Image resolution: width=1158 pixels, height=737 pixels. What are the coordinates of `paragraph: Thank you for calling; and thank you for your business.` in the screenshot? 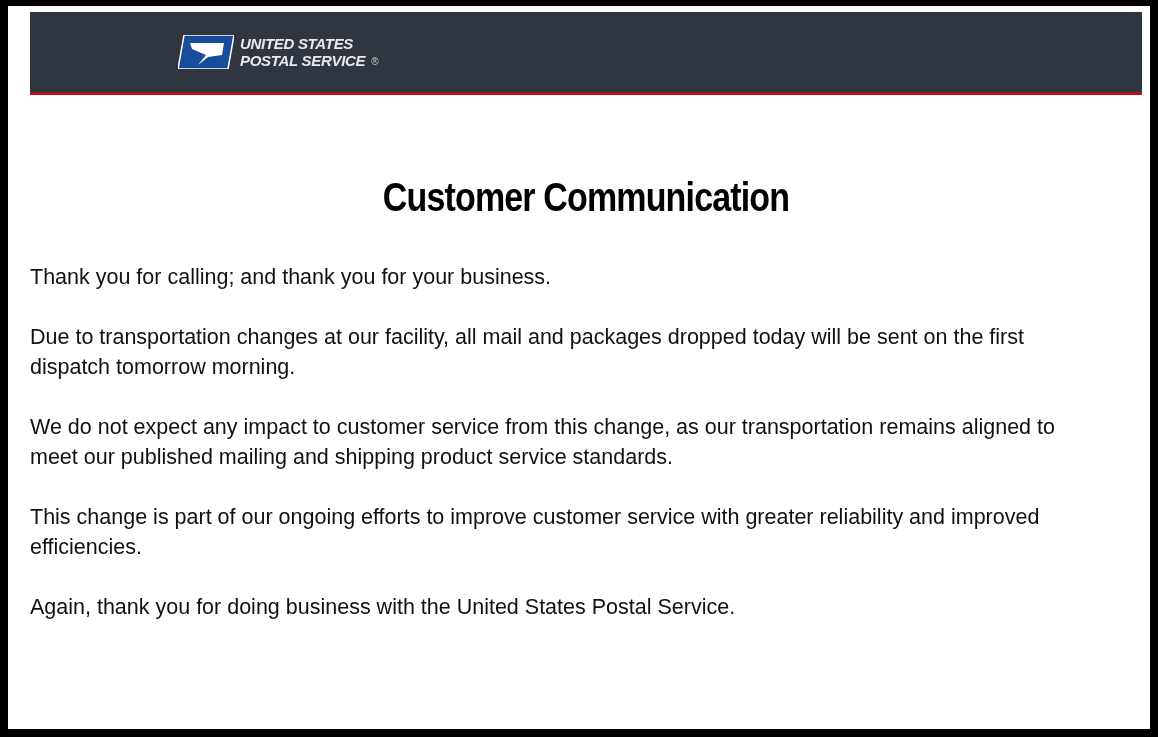 It's located at (291, 277).